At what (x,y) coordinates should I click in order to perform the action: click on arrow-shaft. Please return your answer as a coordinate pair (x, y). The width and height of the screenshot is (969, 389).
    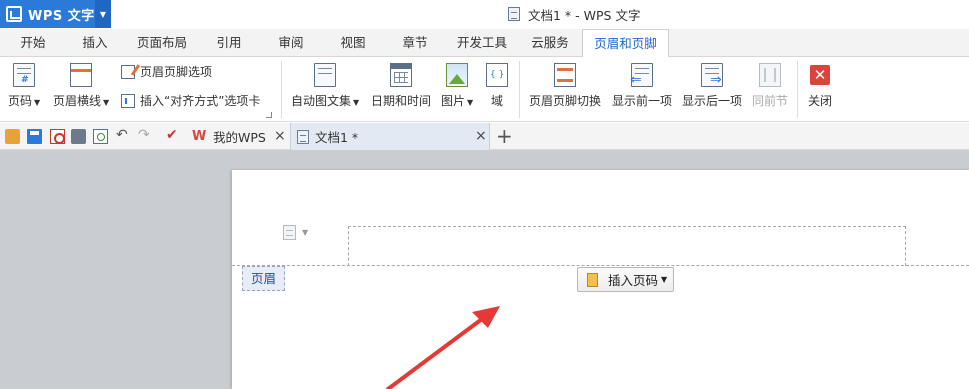
    Looking at the image, I should click on (437, 351).